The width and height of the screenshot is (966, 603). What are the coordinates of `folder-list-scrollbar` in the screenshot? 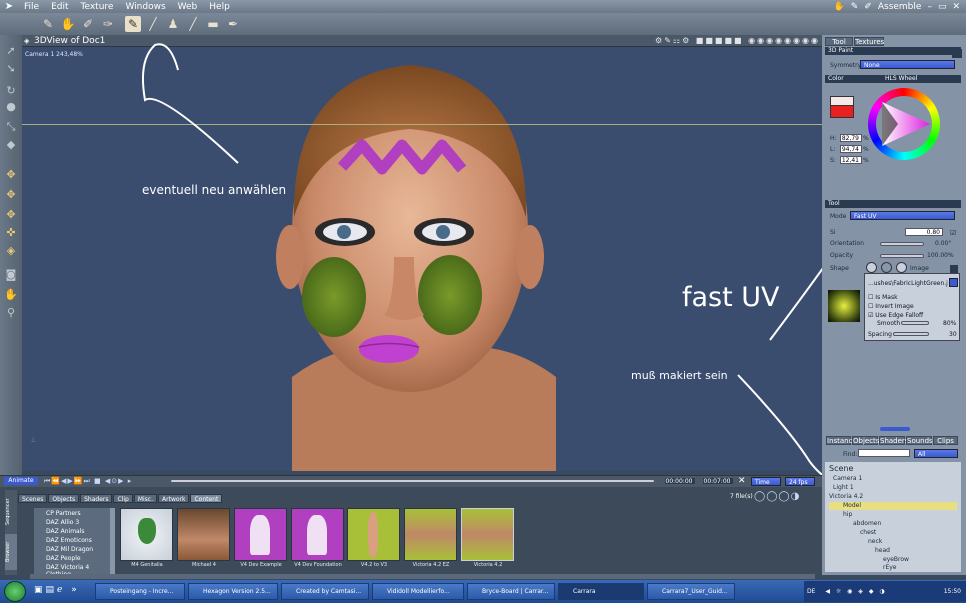 It's located at (112, 541).